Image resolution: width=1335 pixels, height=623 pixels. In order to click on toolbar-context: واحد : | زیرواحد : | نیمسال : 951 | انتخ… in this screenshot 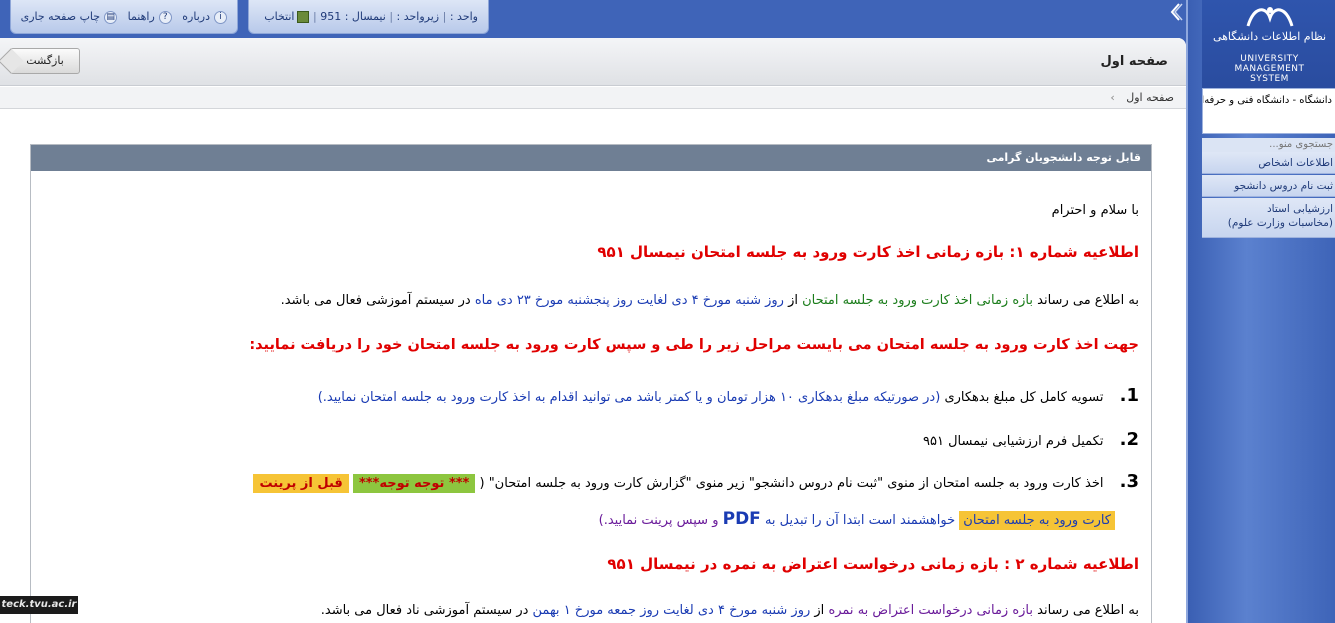, I will do `click(368, 17)`.